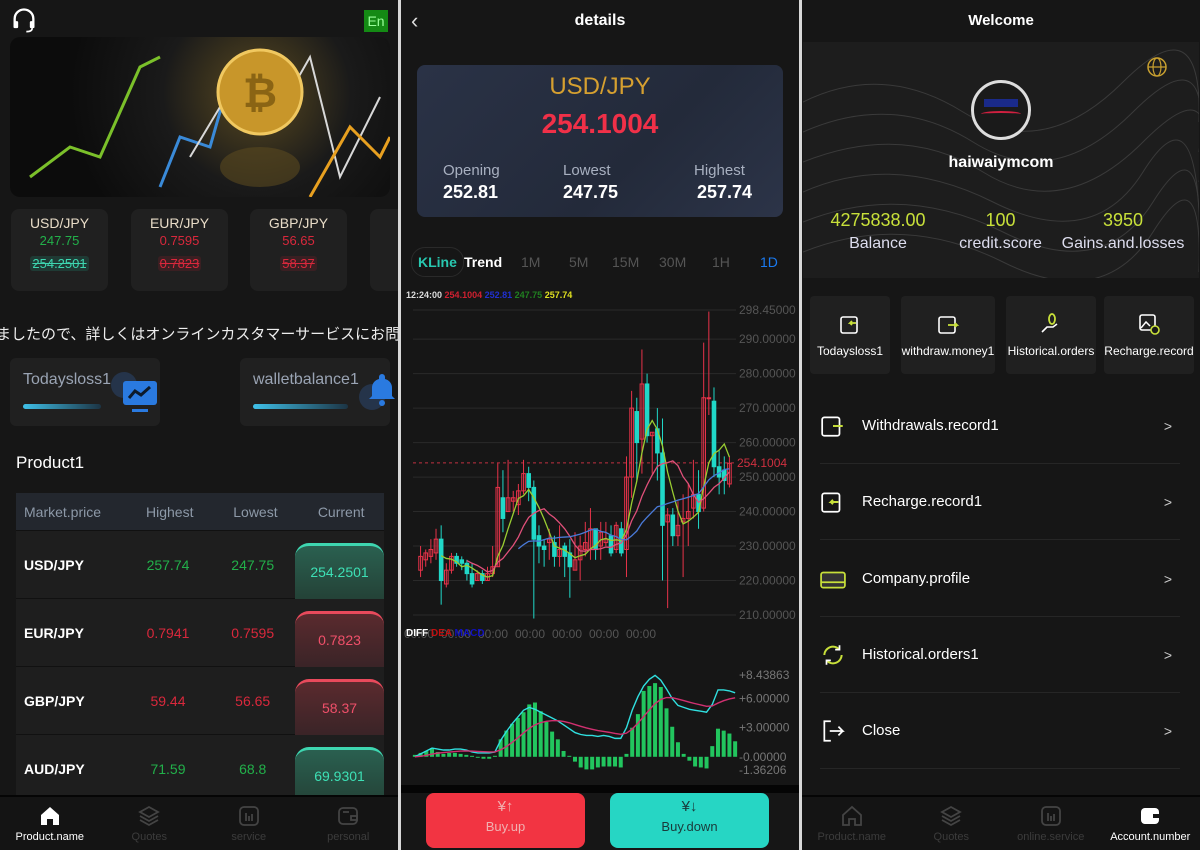 Image resolution: width=1200 pixels, height=850 pixels. What do you see at coordinates (916, 578) in the screenshot?
I see `menu-label: Company.profile` at bounding box center [916, 578].